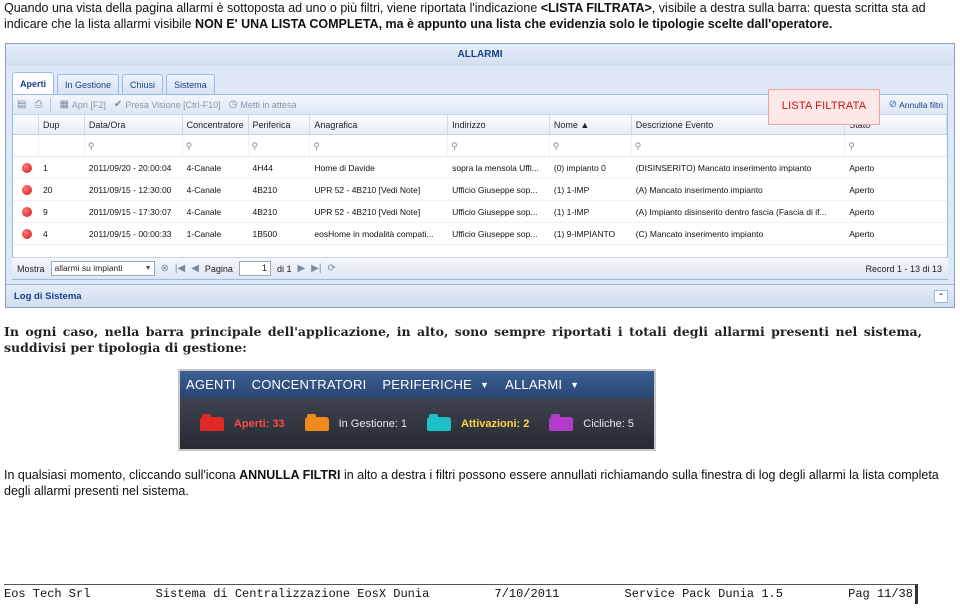 This screenshot has width=960, height=608. What do you see at coordinates (195, 268) in the screenshot?
I see `prev-page-icon: ◀` at bounding box center [195, 268].